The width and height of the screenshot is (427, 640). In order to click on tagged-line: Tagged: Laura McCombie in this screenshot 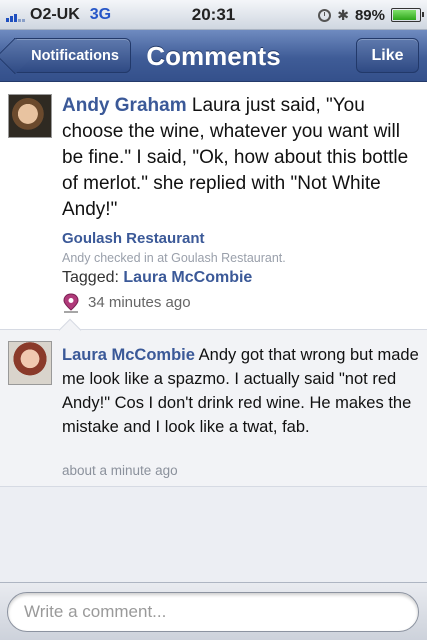, I will do `click(157, 278)`.